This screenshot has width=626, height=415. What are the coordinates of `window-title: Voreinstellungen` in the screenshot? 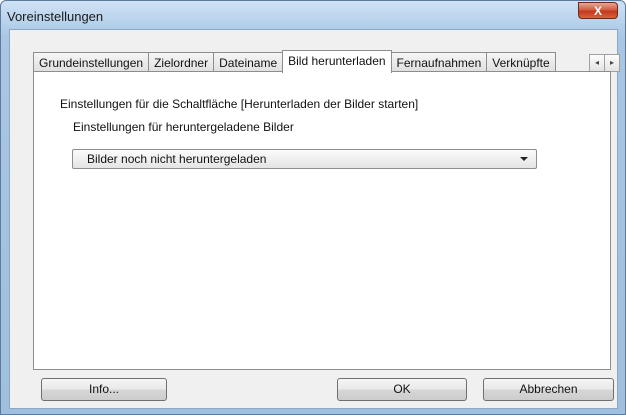 It's located at (55, 16).